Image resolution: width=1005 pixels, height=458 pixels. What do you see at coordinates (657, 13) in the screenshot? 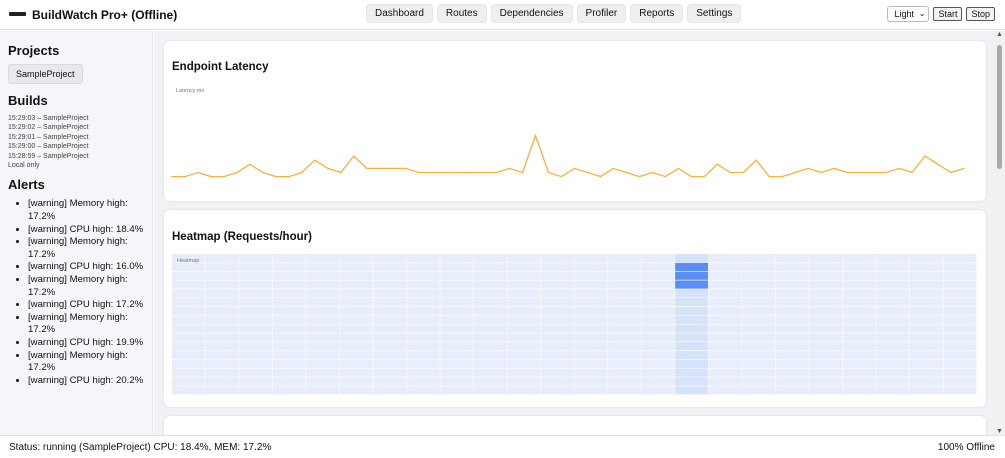
I see `nav-reports-button: Reports` at bounding box center [657, 13].